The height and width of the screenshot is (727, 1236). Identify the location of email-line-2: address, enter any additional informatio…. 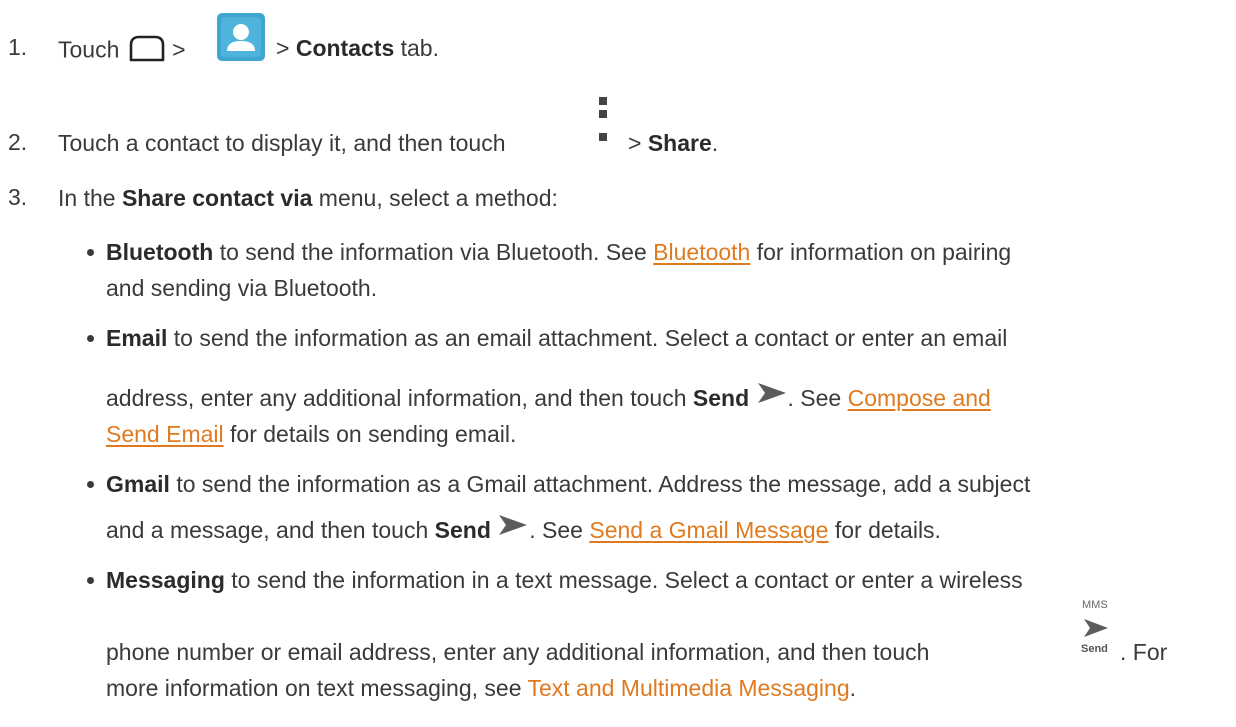
(548, 398).